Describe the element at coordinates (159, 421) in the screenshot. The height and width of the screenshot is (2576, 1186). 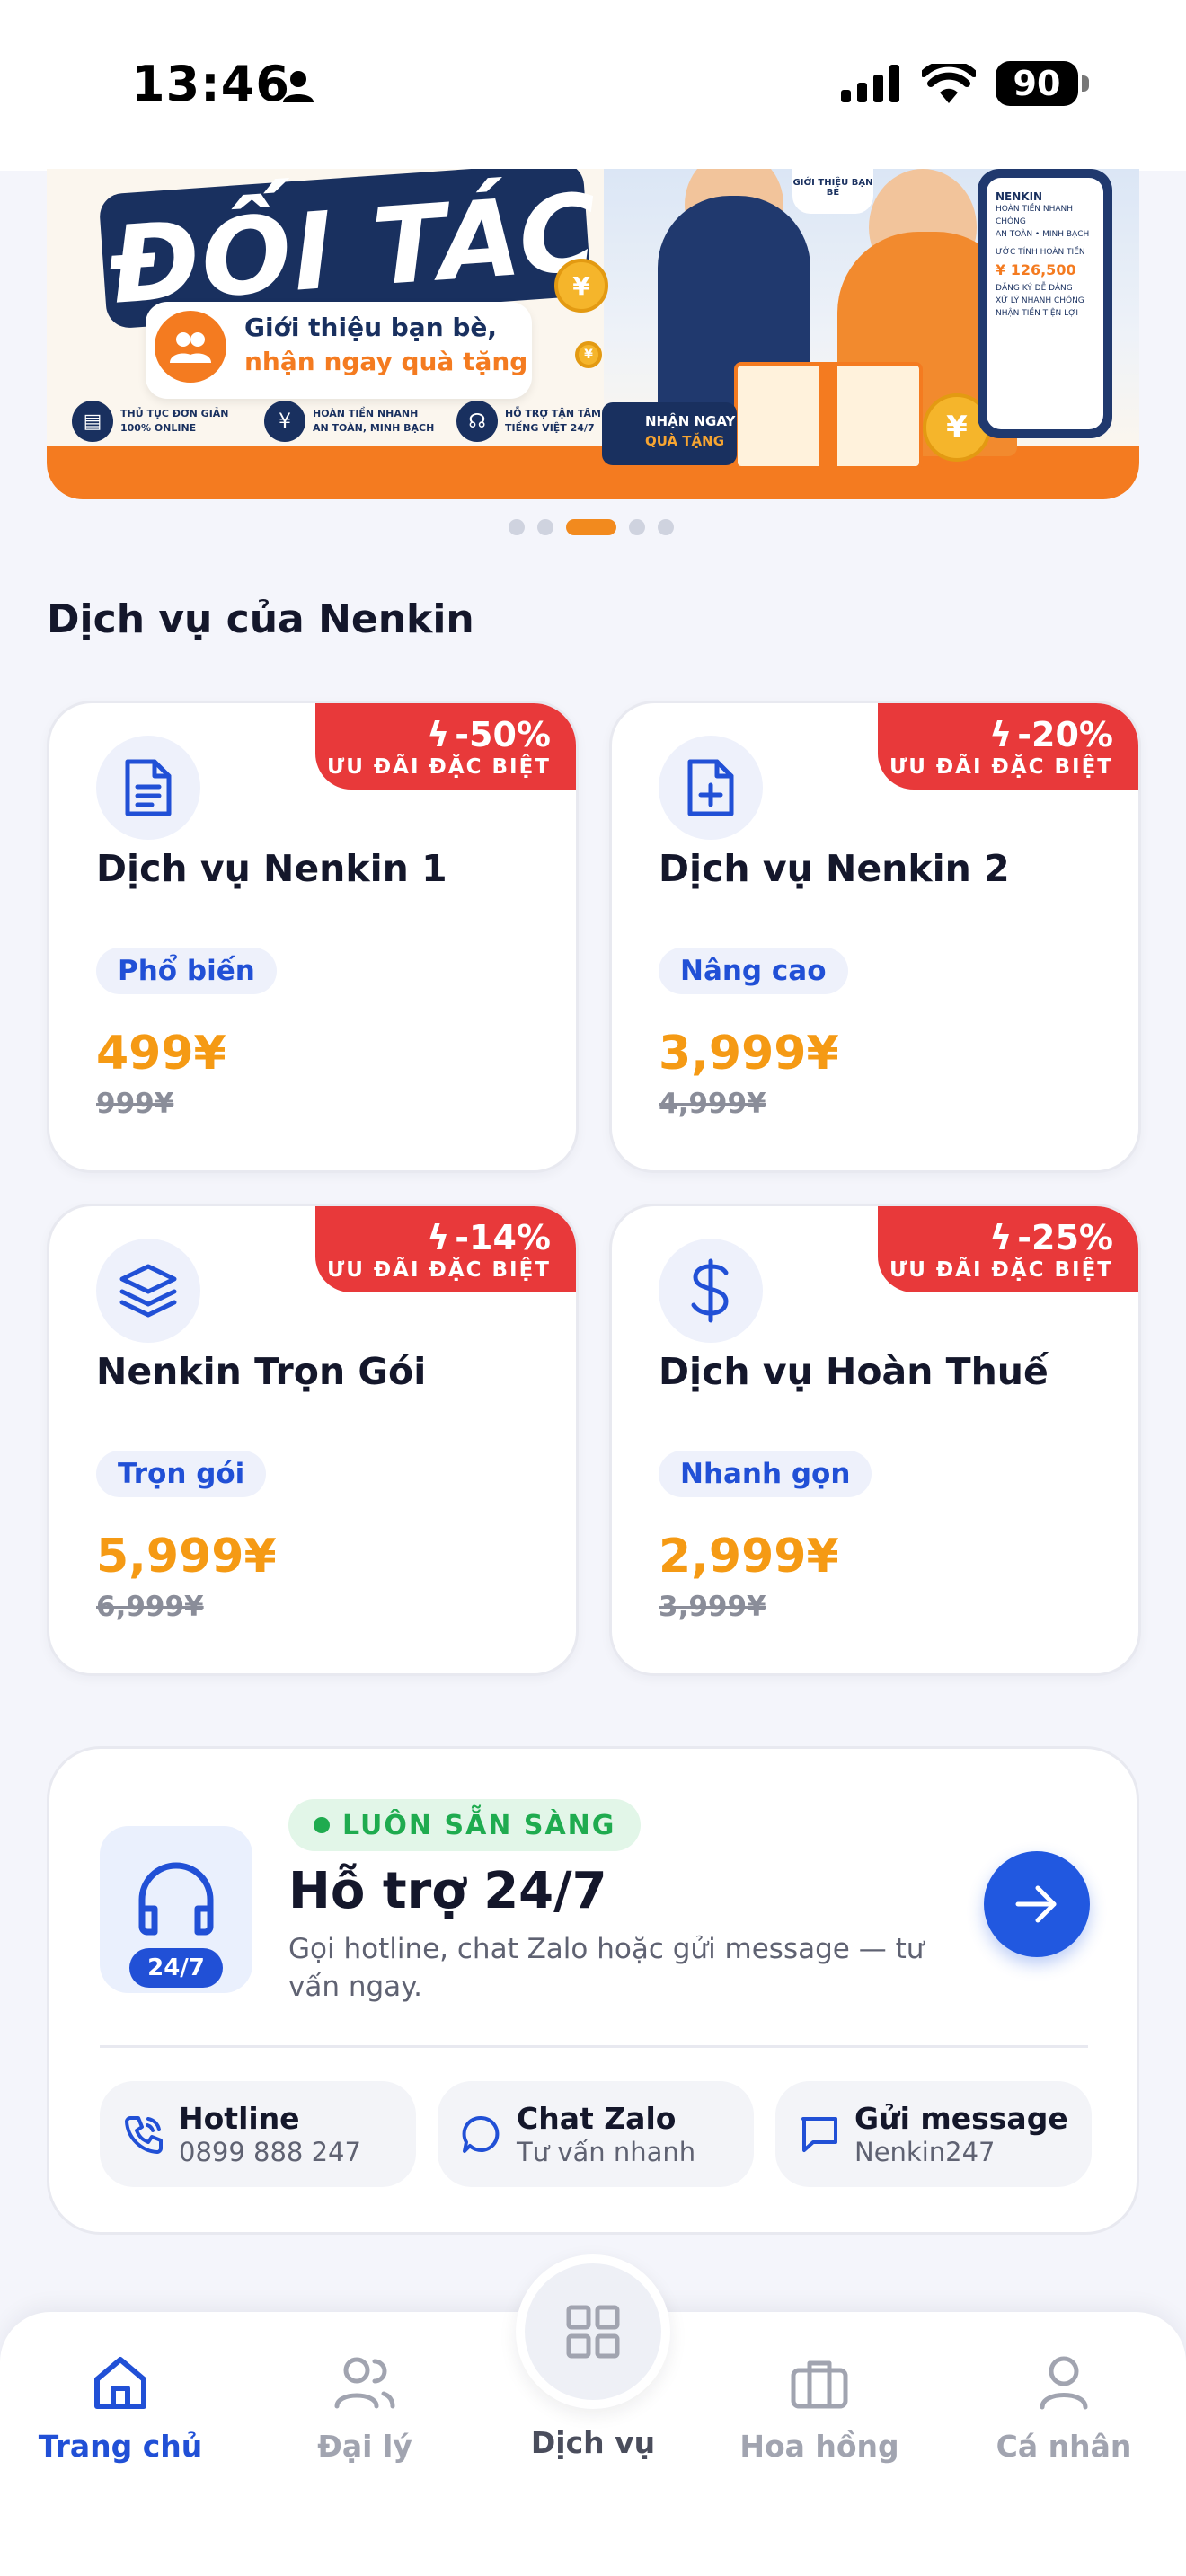
I see `feature-item: ▤ THỦ TỤC ĐƠN GIẢN 100% ONLINE` at that location.